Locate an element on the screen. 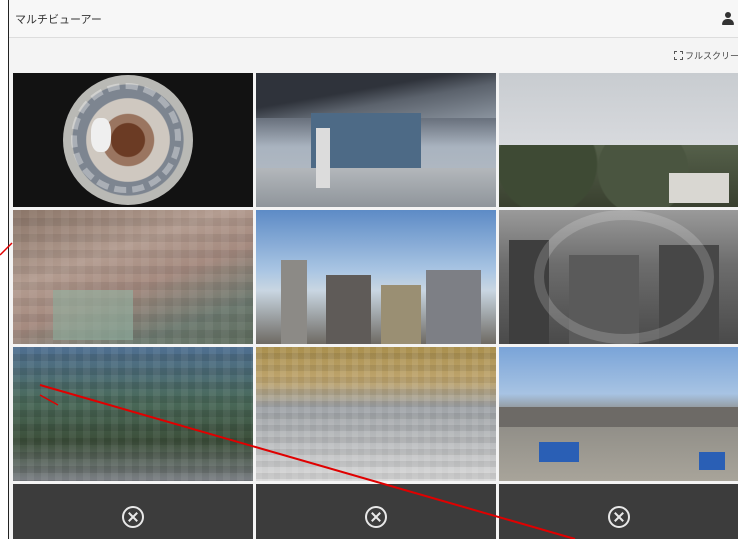  toolbar: フルスクリー is located at coordinates (373, 55).